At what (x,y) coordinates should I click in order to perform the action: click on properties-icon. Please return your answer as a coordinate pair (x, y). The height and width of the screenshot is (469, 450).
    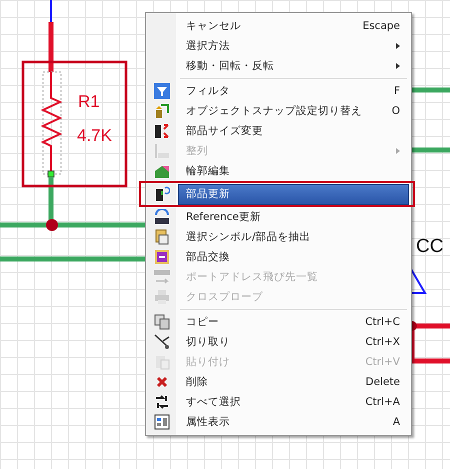
    Looking at the image, I should click on (162, 422).